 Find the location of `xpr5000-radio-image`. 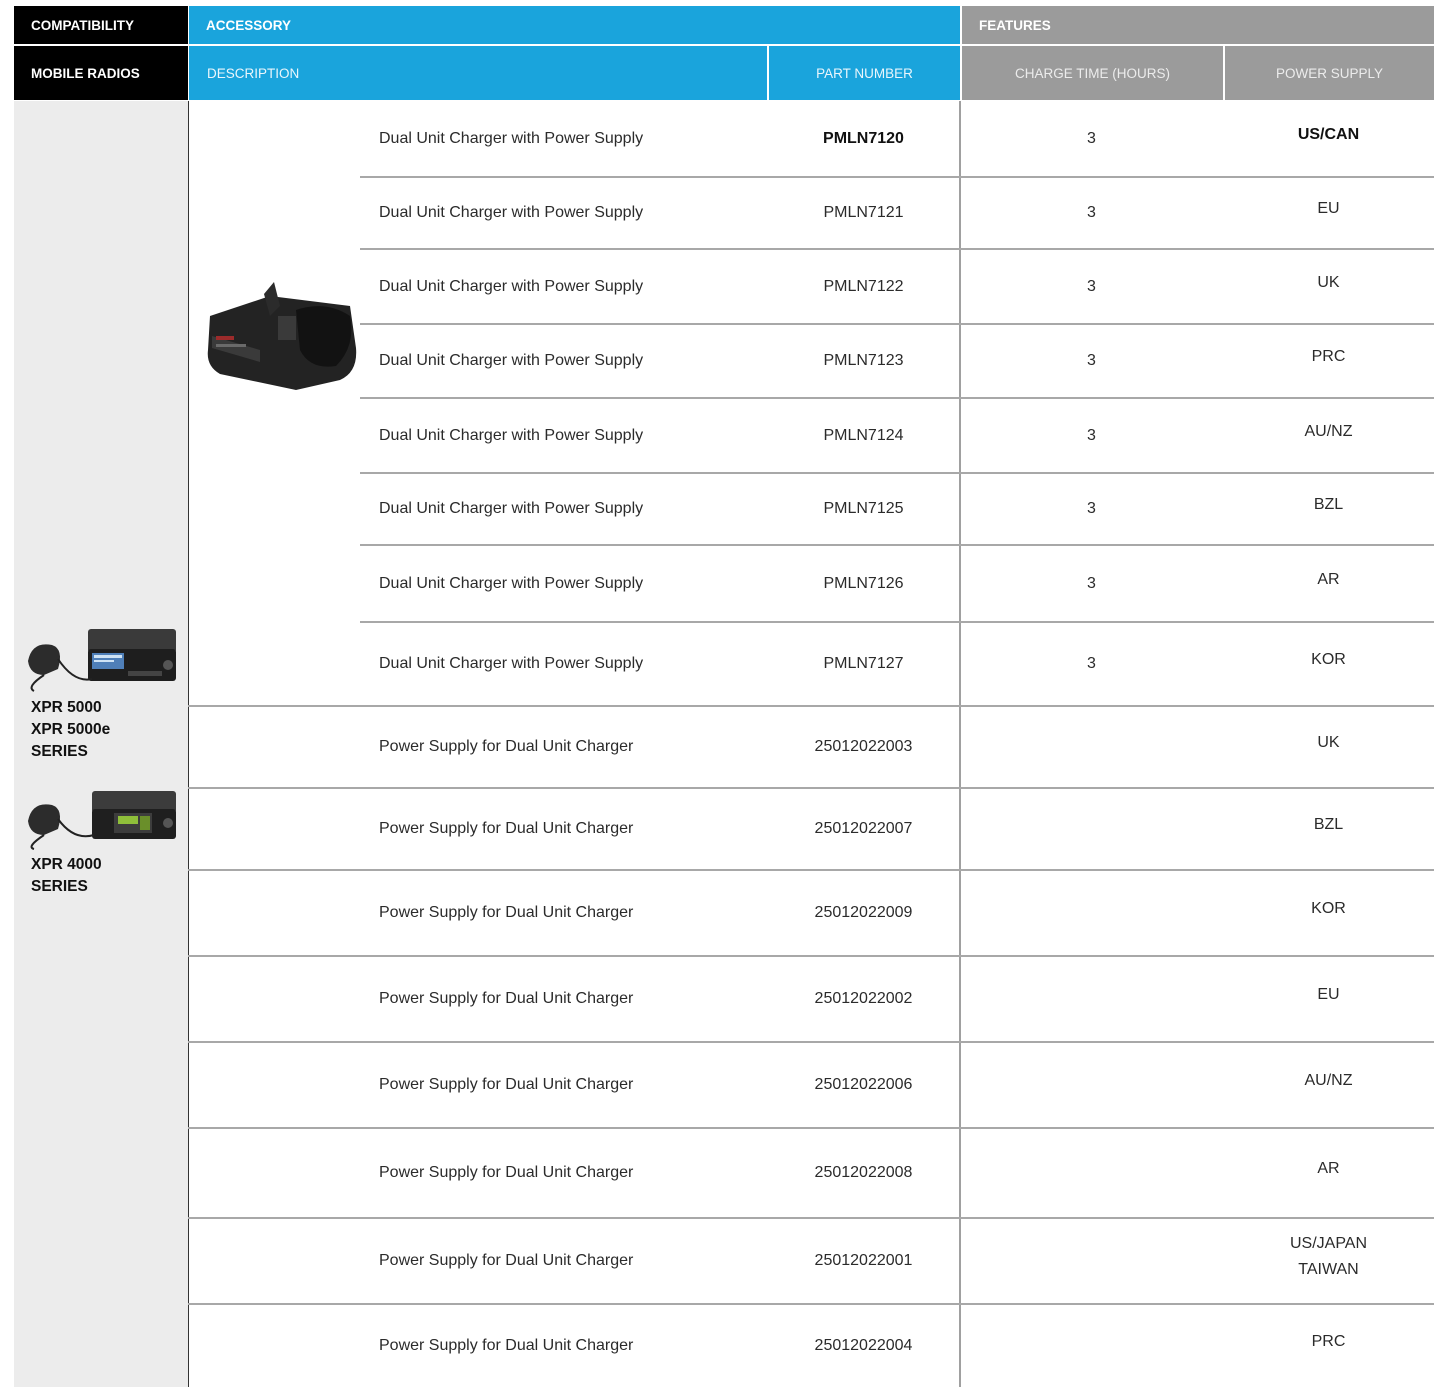

xpr5000-radio-image is located at coordinates (102, 660).